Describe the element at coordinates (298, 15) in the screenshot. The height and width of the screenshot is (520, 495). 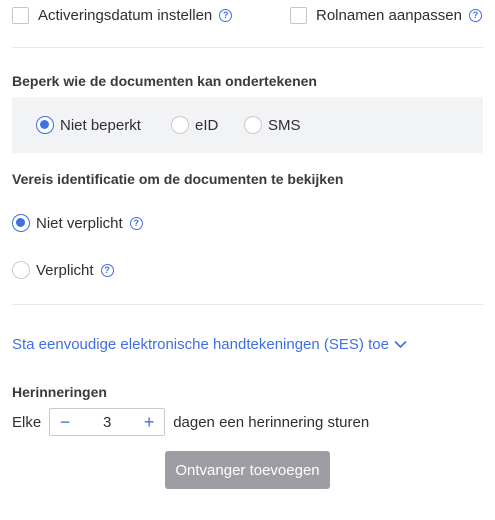
I see `rolenames-checkbox-box` at that location.